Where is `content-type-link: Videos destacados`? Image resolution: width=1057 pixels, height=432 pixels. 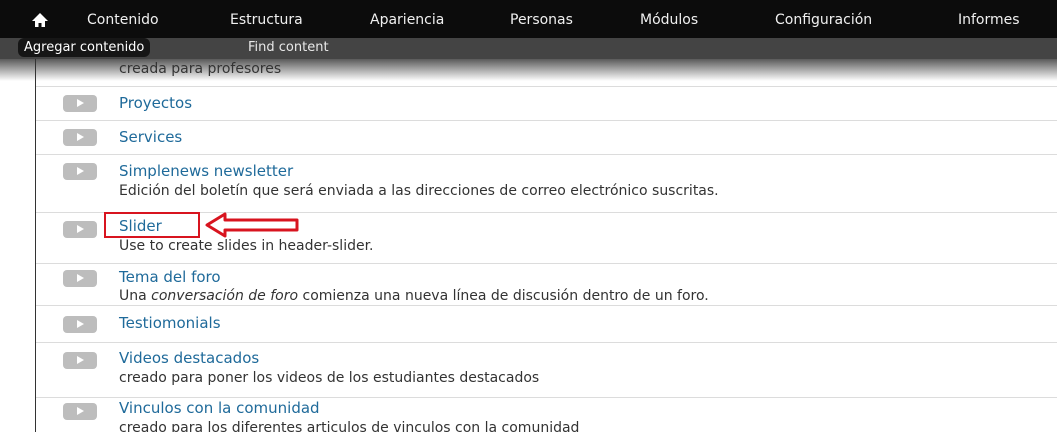
content-type-link: Videos destacados is located at coordinates (189, 358).